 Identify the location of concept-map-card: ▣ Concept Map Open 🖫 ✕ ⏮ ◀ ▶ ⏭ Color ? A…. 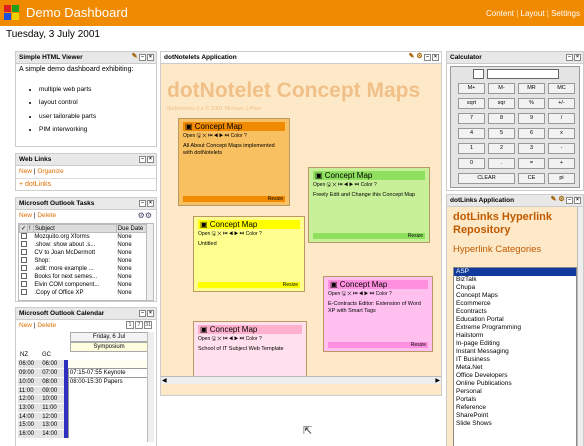
(234, 162).